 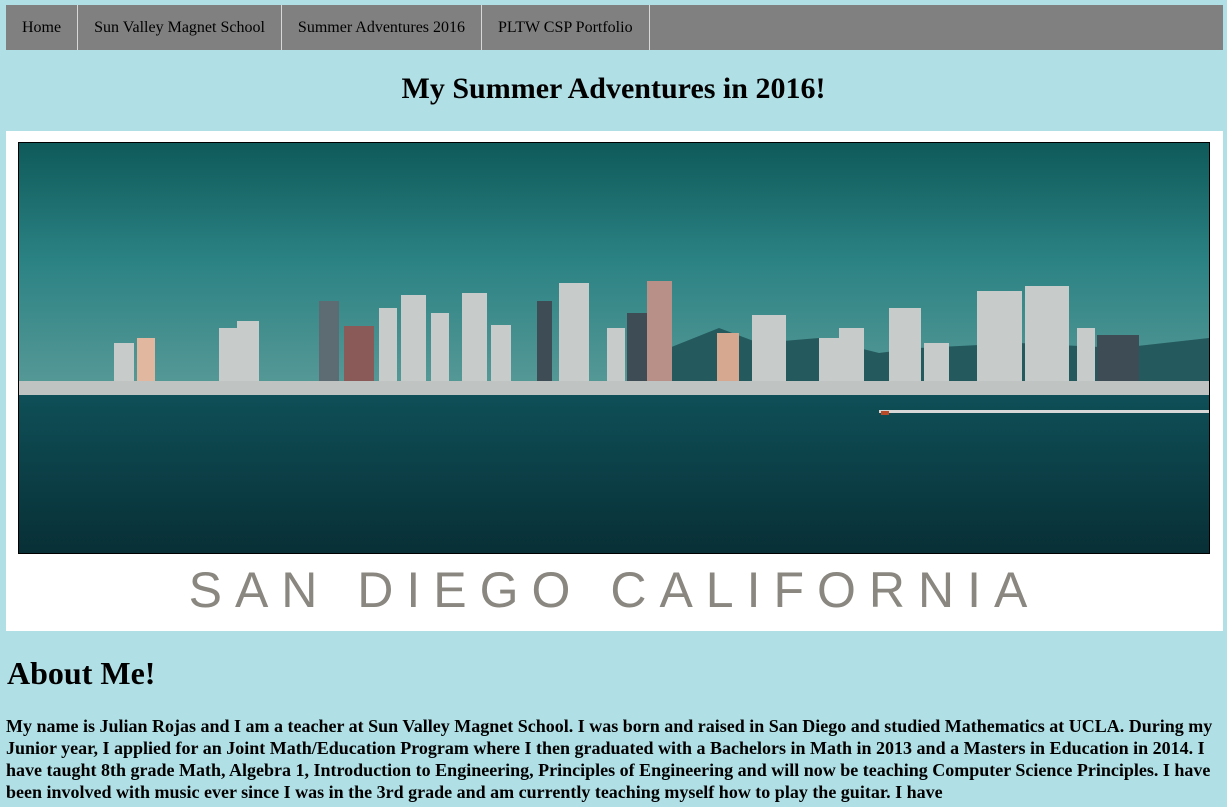 I want to click on nav-item-home: Home, so click(x=42, y=27).